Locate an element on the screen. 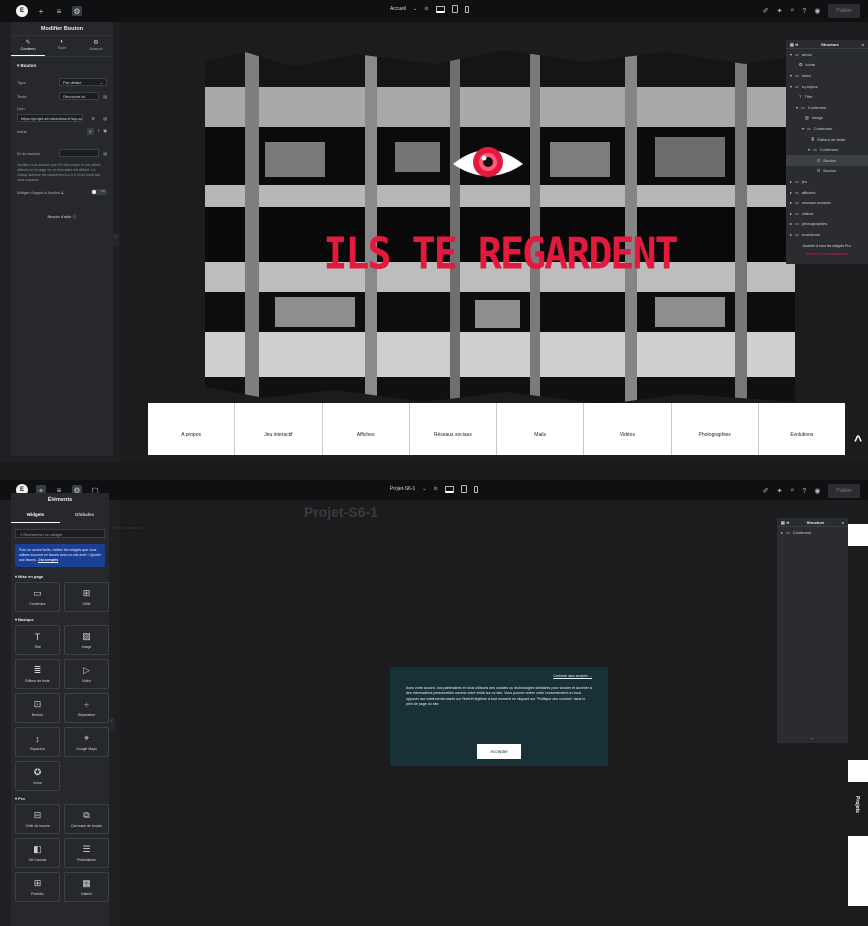 Image resolution: width=868 pixels, height=926 pixels. nav-item-photographies: Photographies is located at coordinates (715, 429).